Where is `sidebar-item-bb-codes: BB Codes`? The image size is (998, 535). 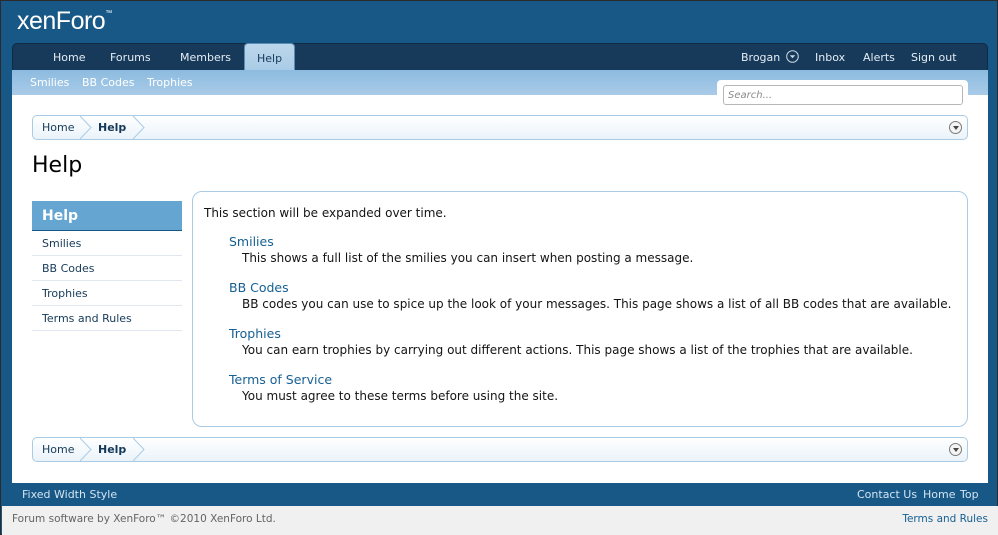 sidebar-item-bb-codes: BB Codes is located at coordinates (107, 268).